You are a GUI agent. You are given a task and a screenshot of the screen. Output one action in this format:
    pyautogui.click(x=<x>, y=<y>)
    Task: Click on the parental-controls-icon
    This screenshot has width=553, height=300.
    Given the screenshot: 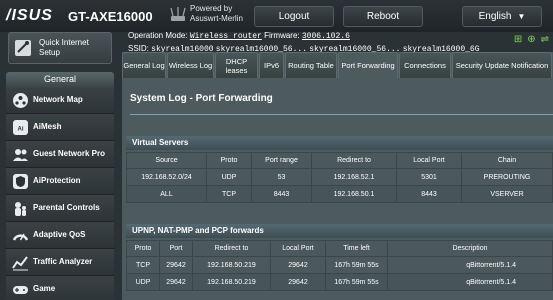 What is the action you would take?
    pyautogui.click(x=20, y=209)
    